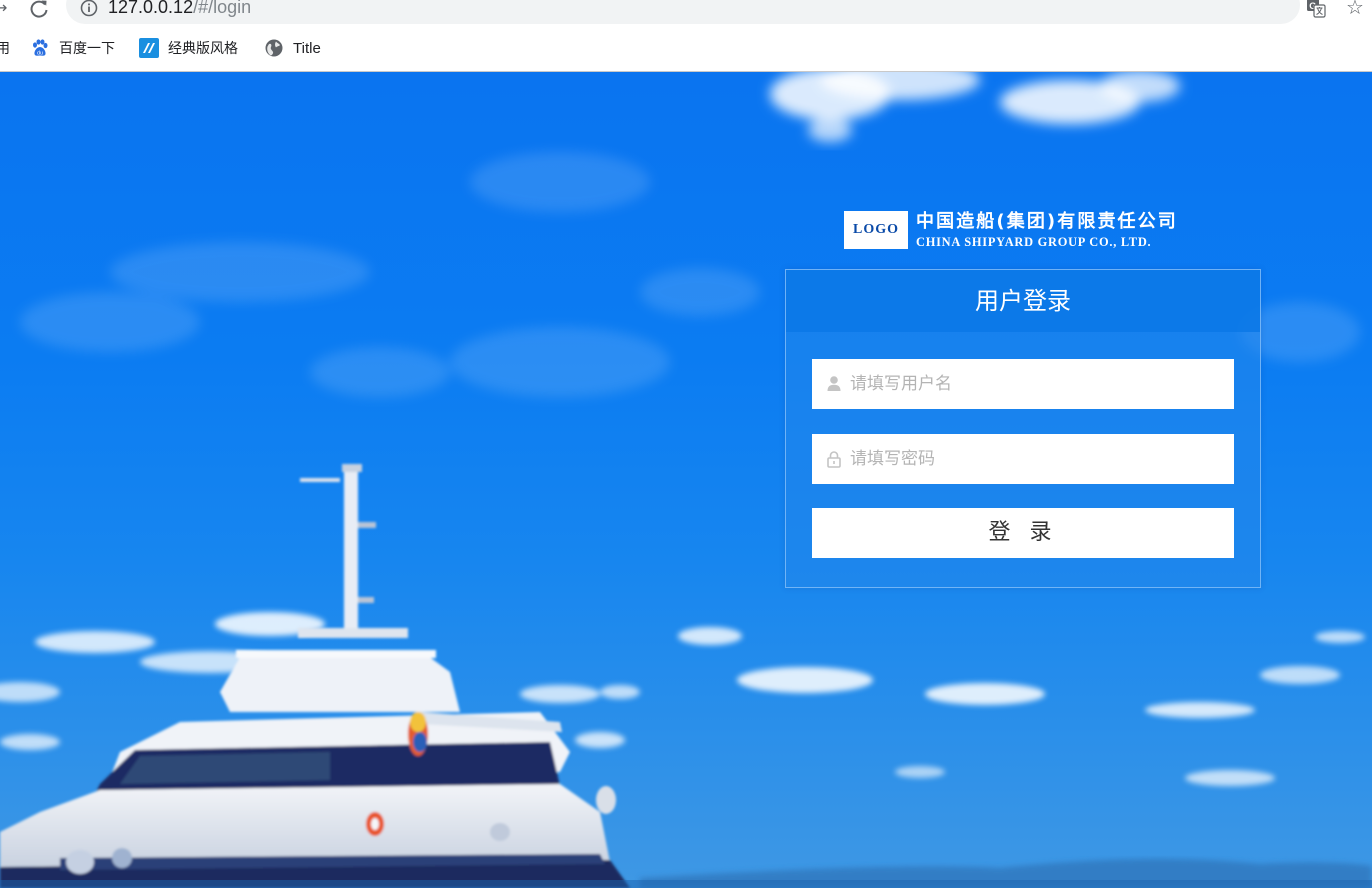 This screenshot has width=1372, height=888. Describe the element at coordinates (274, 48) in the screenshot. I see `globe-icon` at that location.